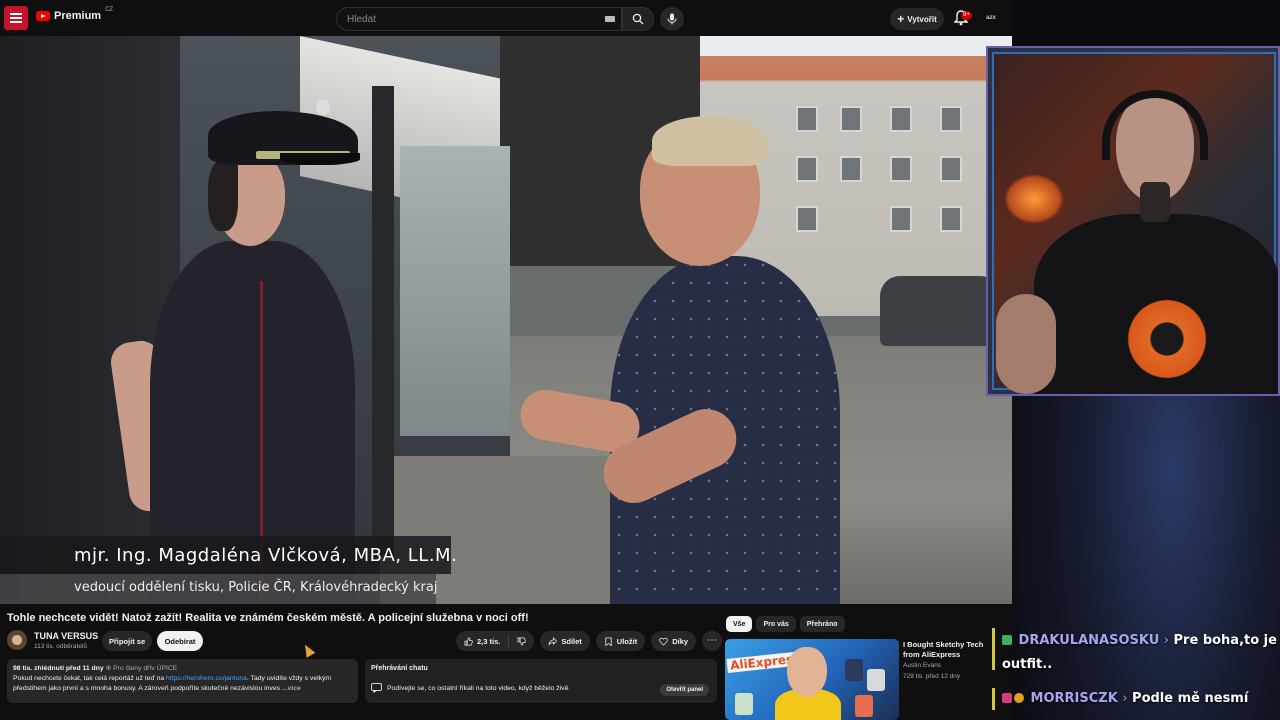  I want to click on menu-button, so click(16, 18).